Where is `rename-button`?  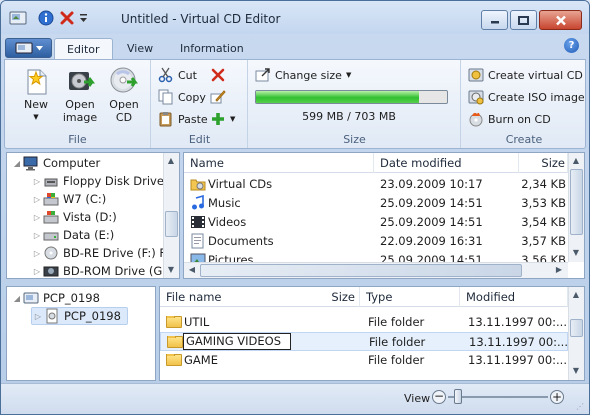
rename-button is located at coordinates (218, 97).